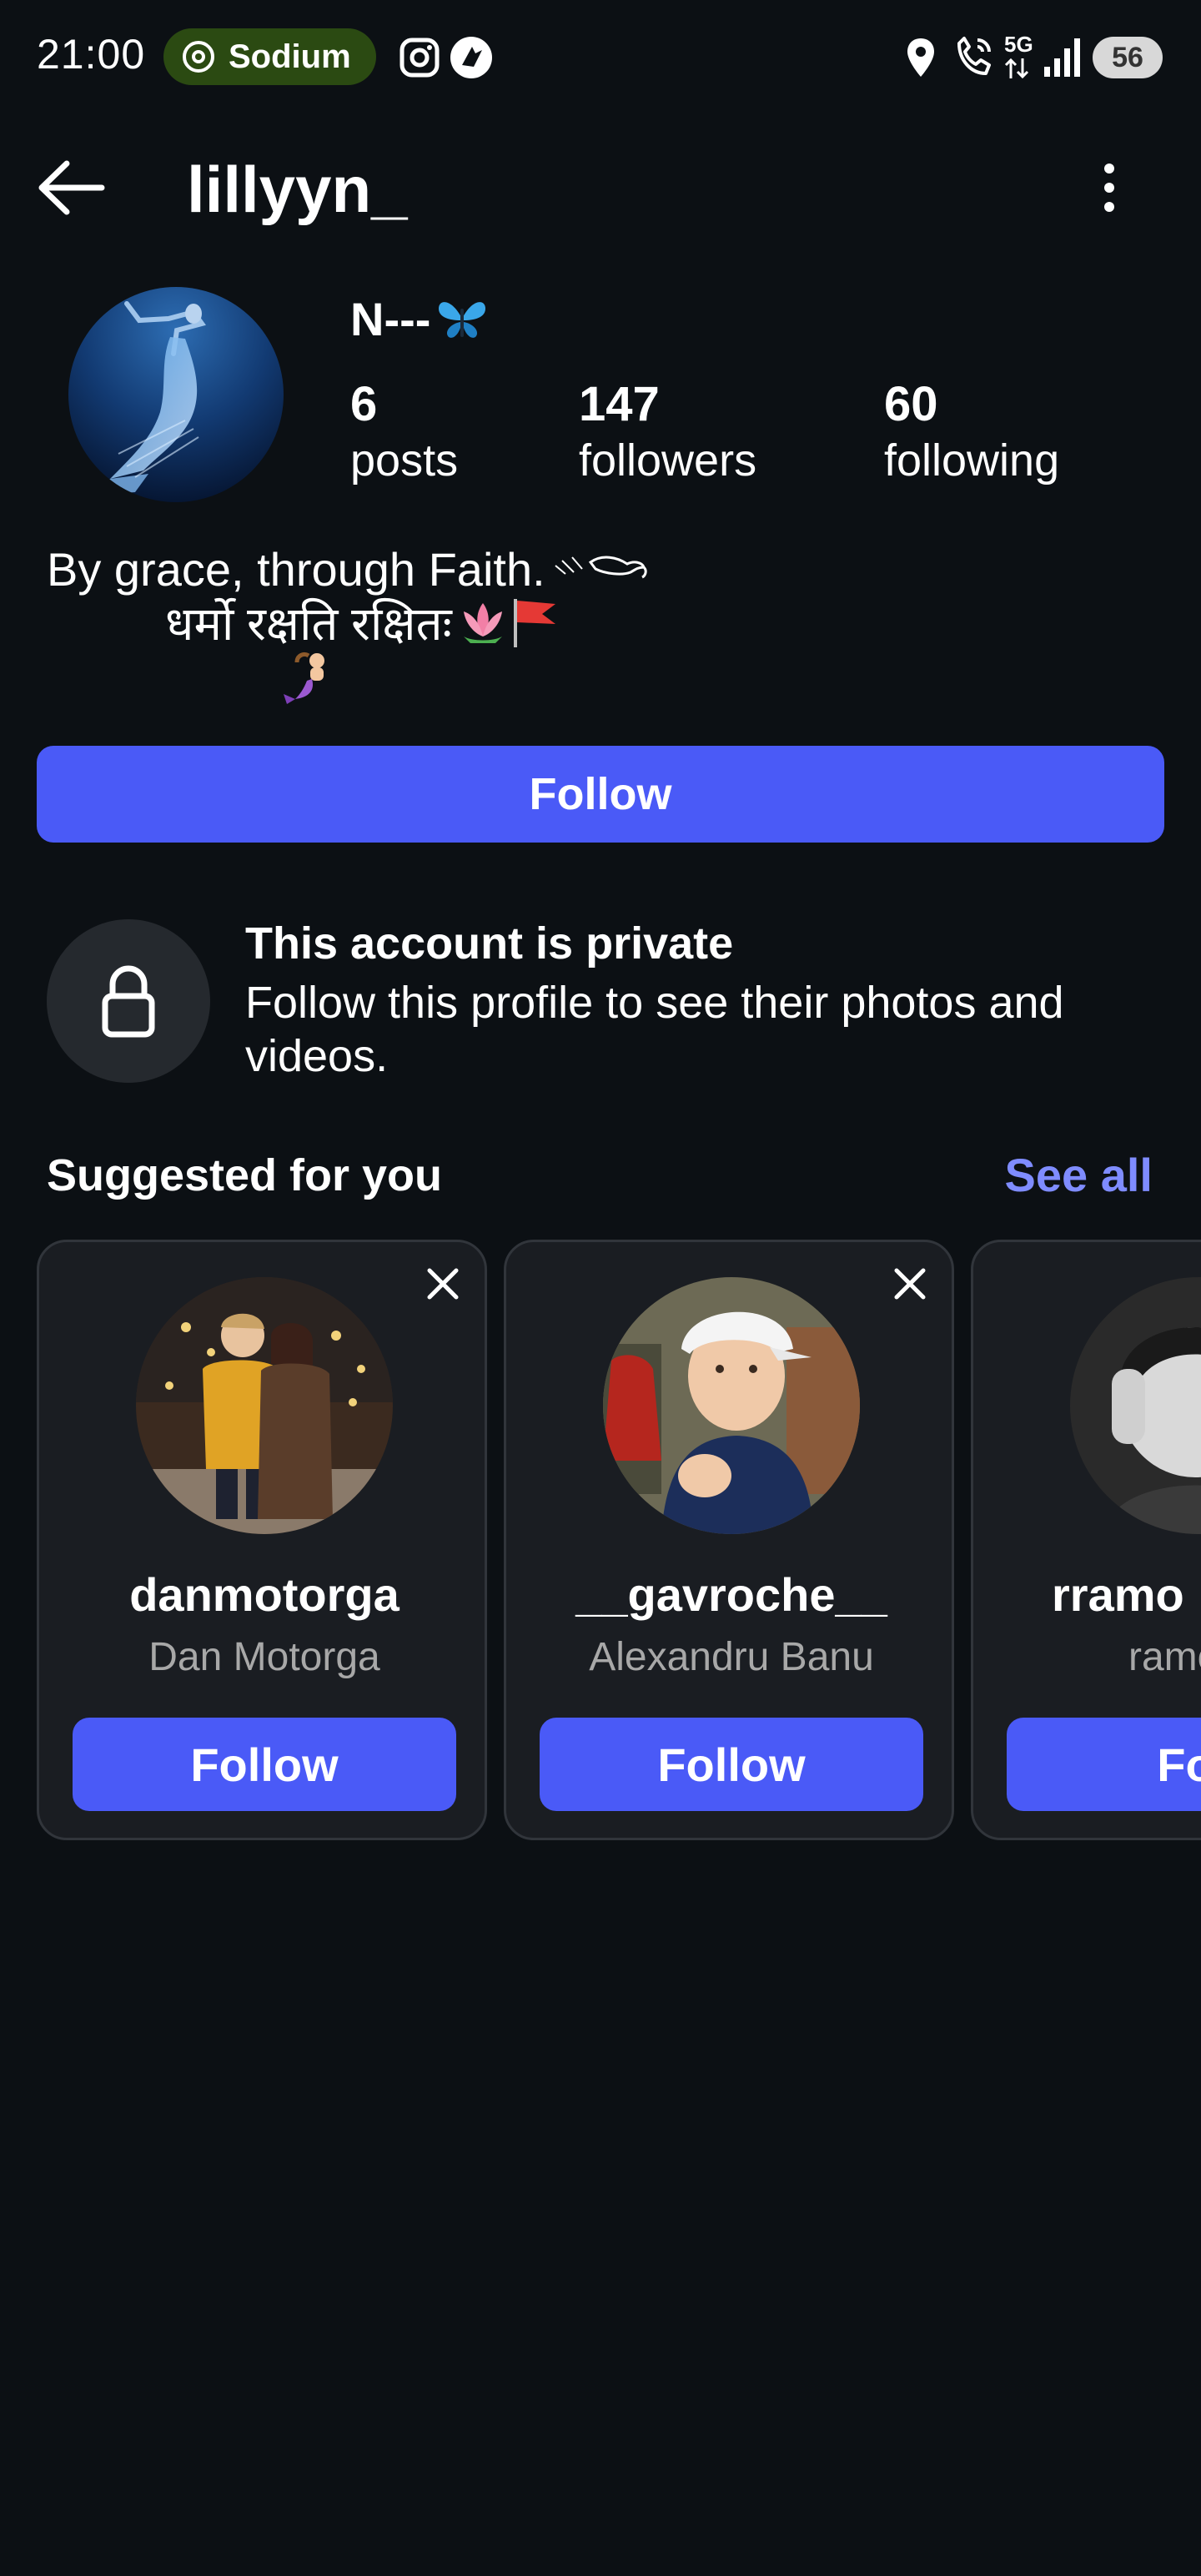  I want to click on bio-line-2-text: धर्मो रक्षति रक्षितः, so click(309, 623).